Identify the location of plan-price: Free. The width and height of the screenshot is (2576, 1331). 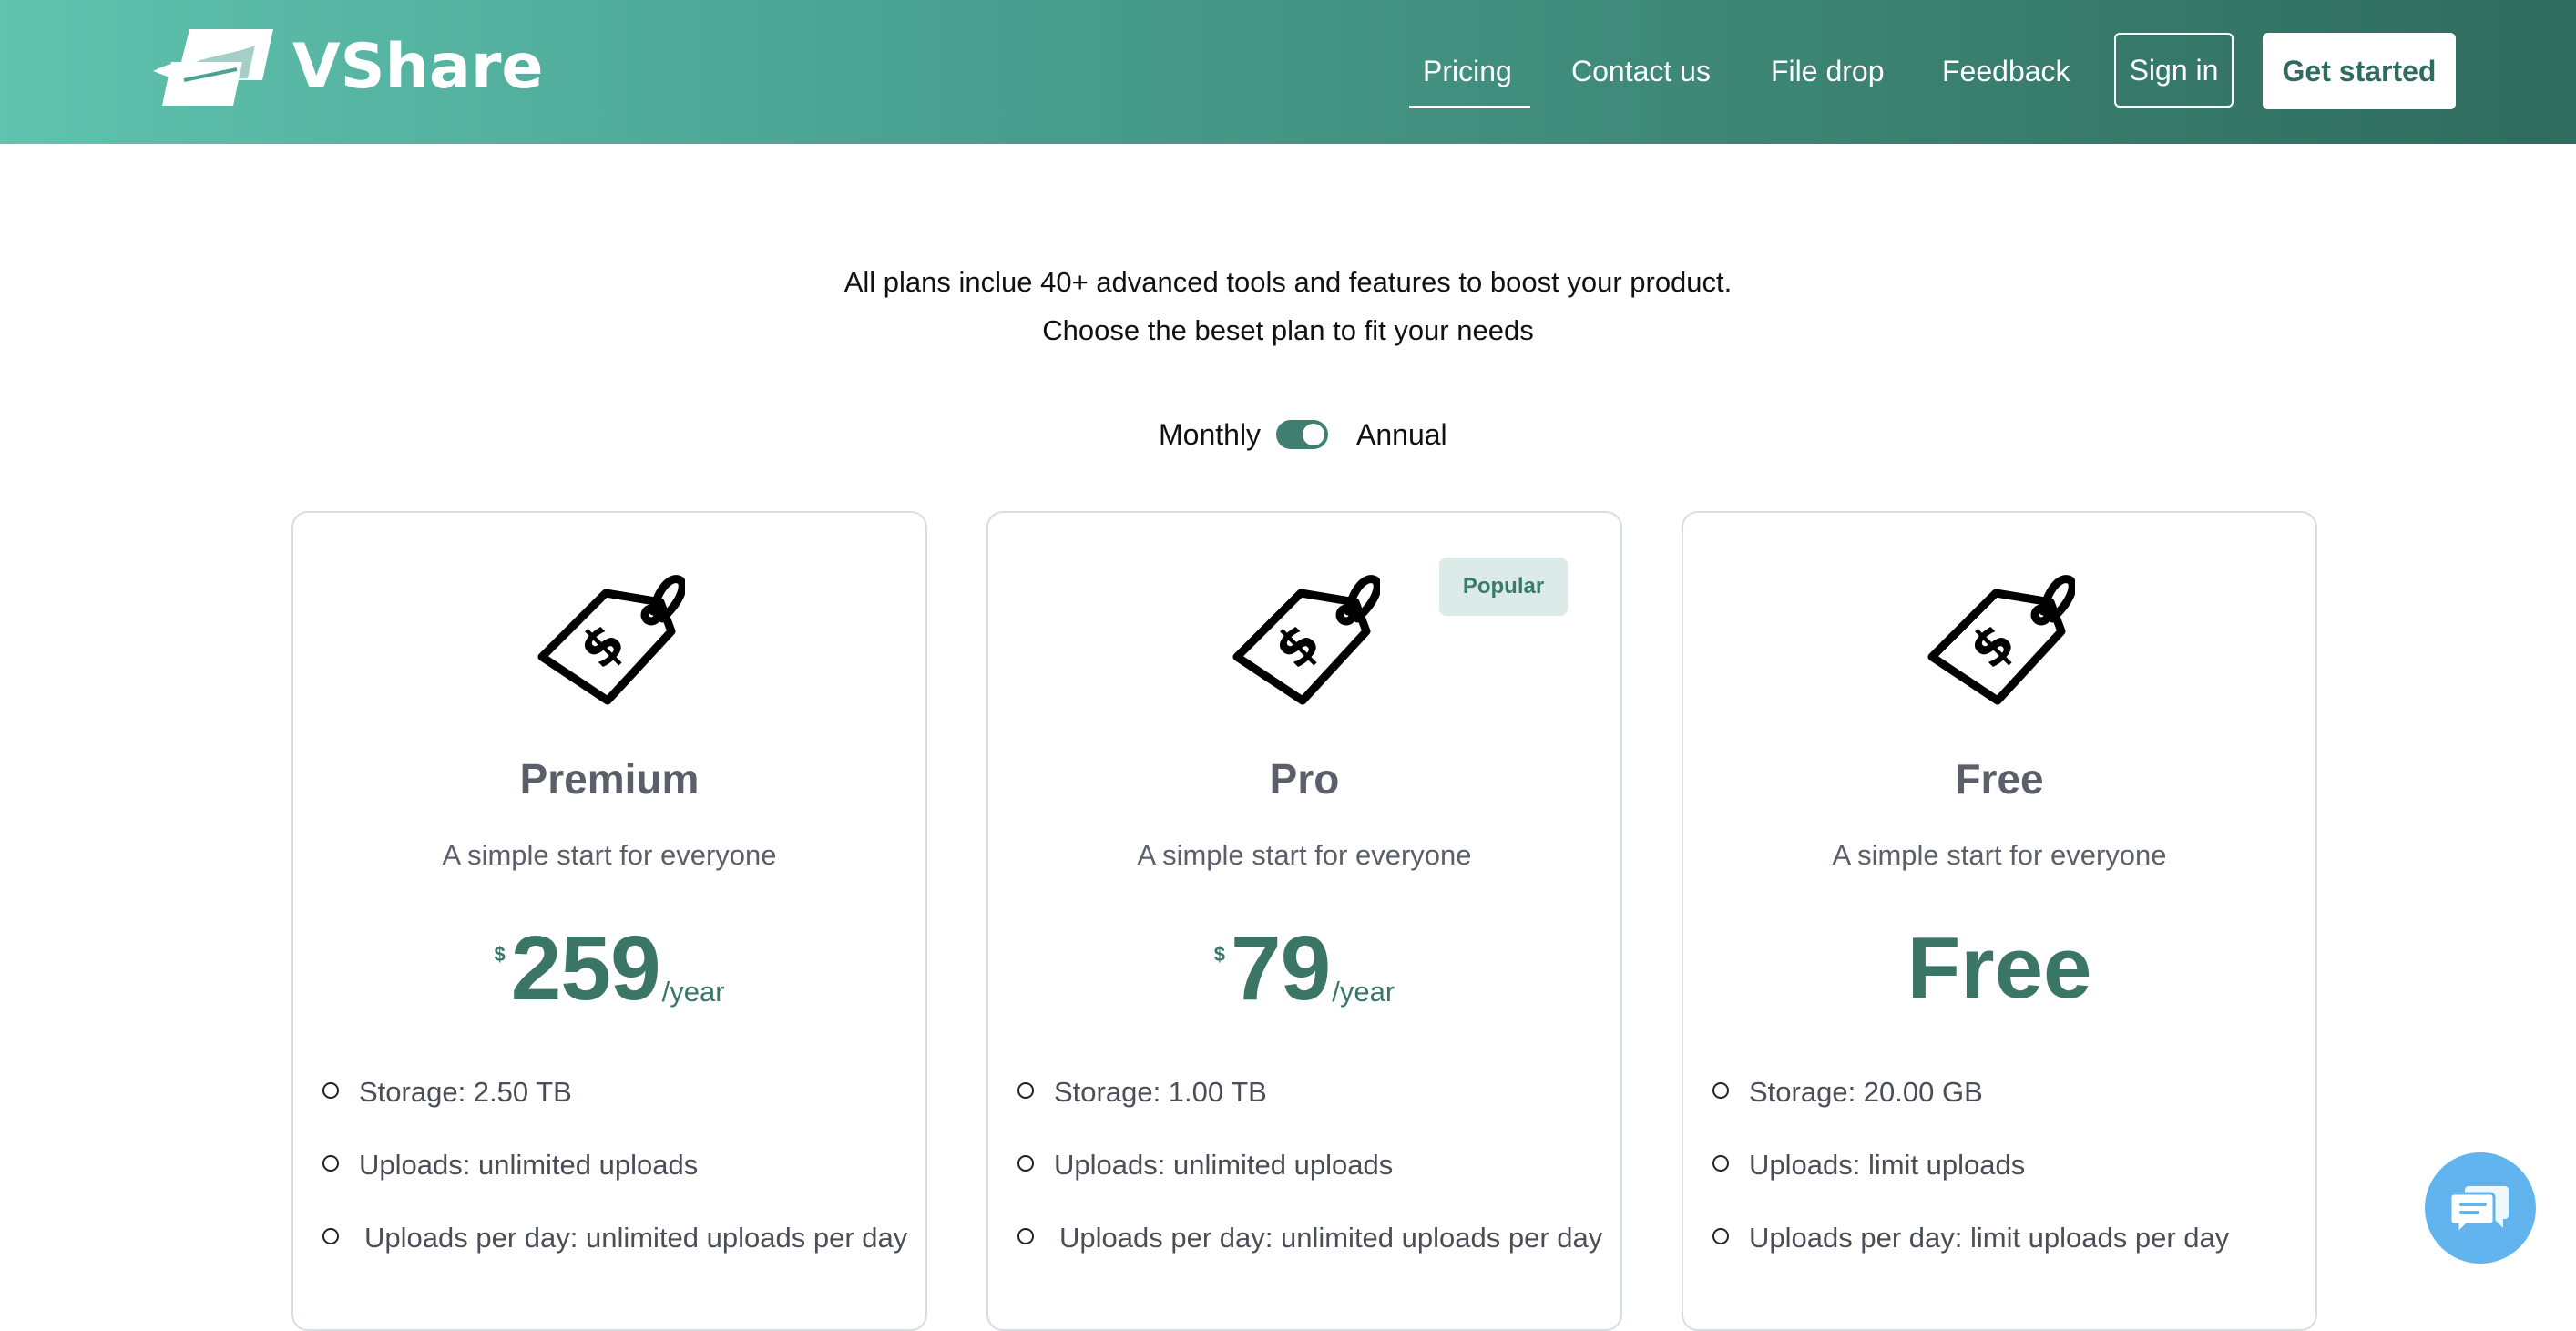
(1999, 968).